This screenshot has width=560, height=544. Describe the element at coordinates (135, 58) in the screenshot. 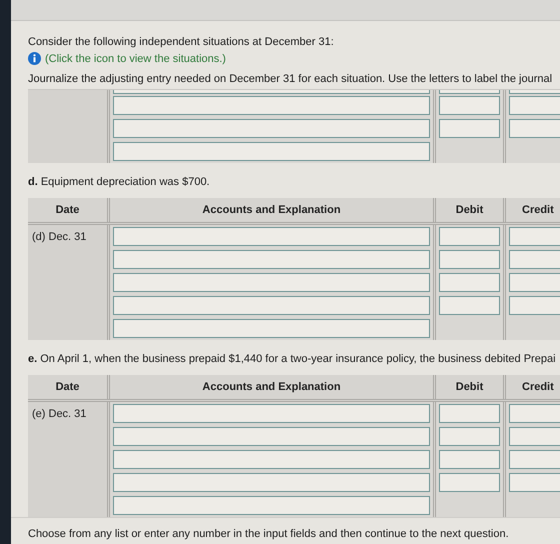

I see `situations-link: (Click the icon to view the situations.)` at that location.